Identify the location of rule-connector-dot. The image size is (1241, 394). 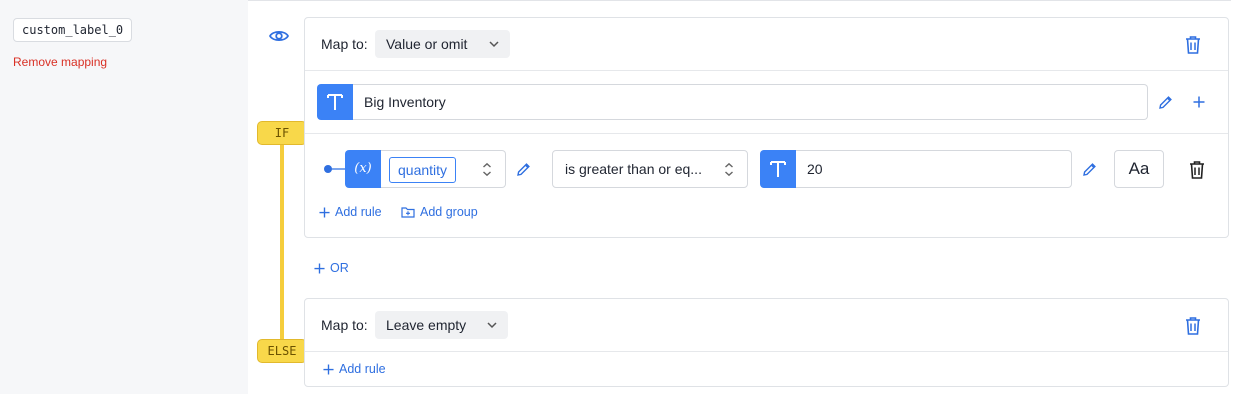
(335, 169).